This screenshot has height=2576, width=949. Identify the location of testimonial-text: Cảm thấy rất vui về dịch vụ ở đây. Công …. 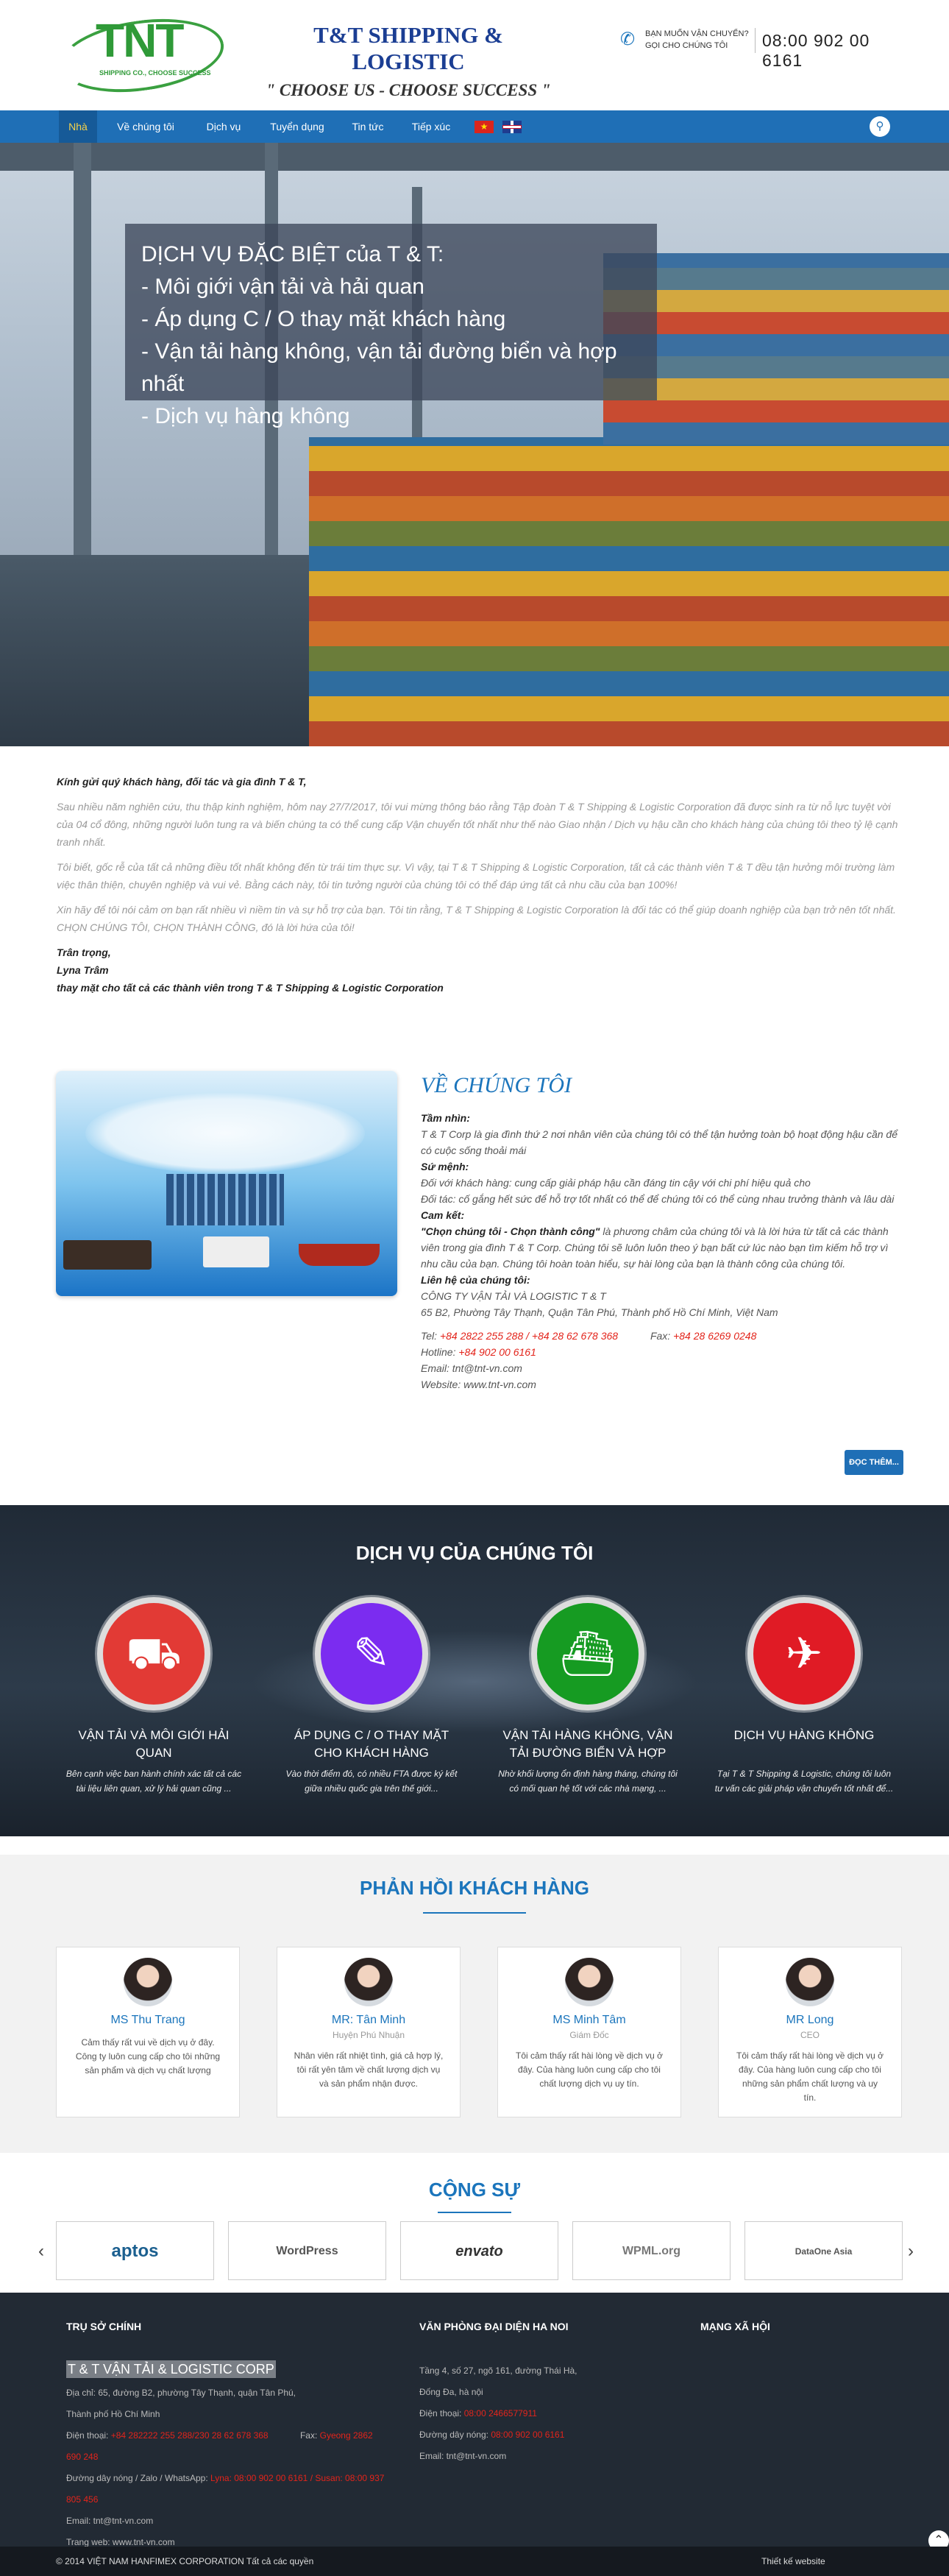
(148, 2056).